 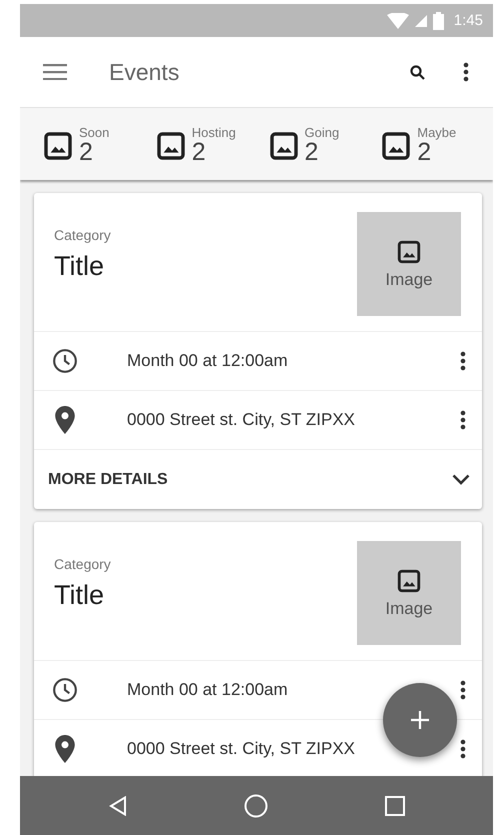 I want to click on home-icon, so click(x=256, y=806).